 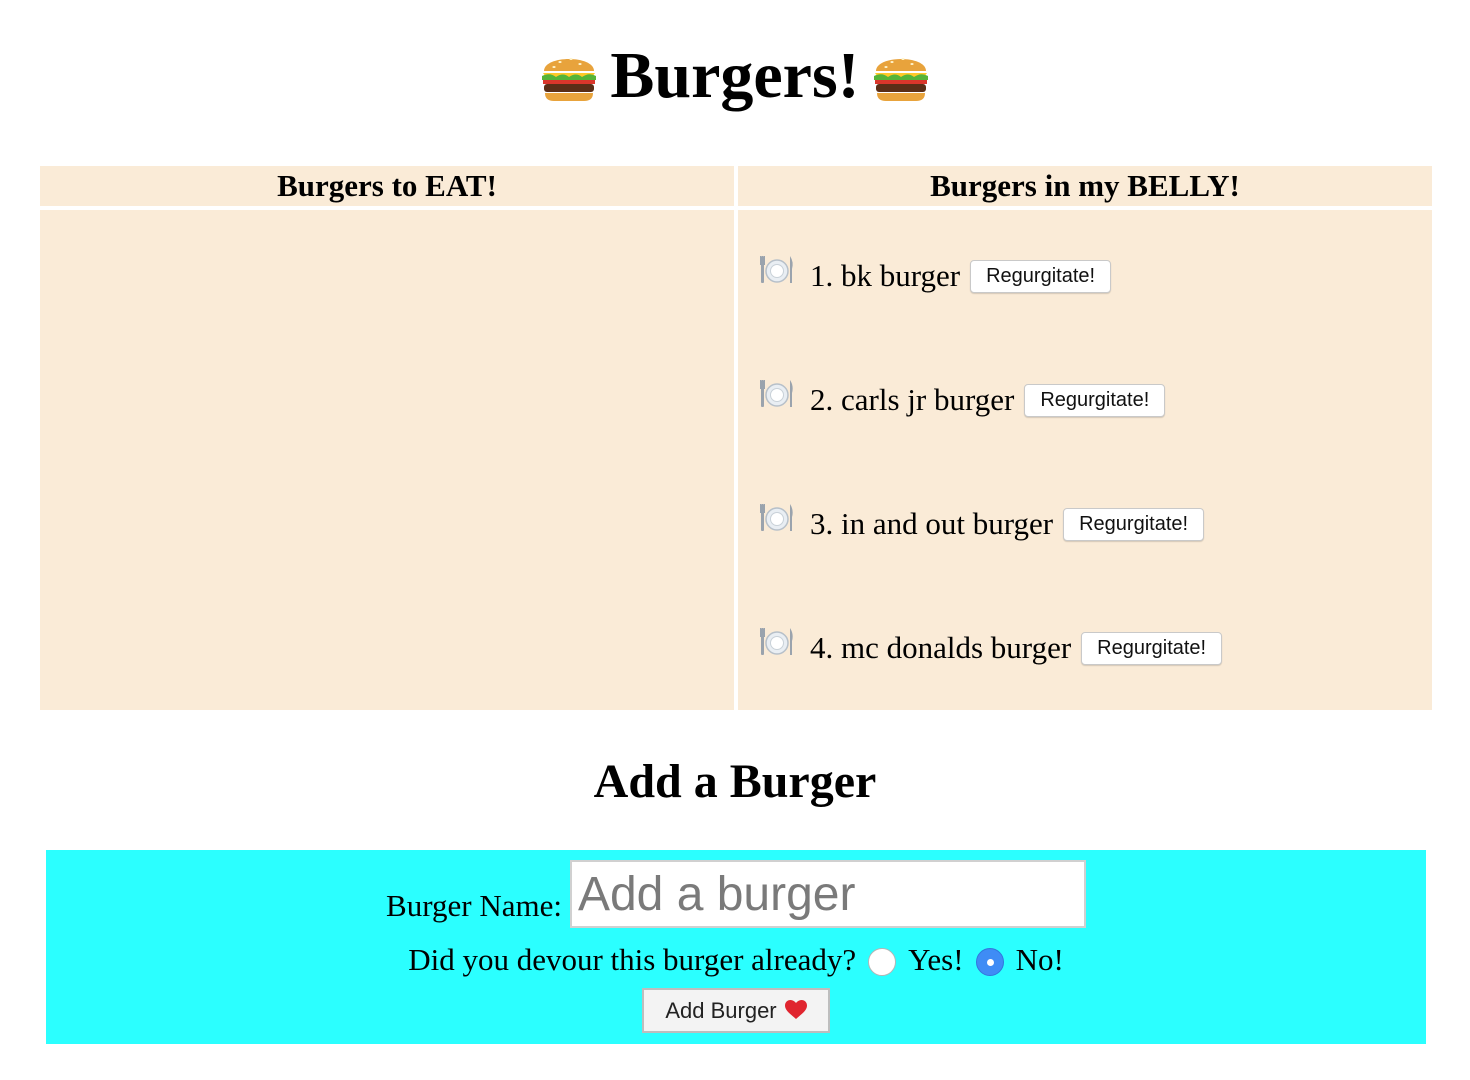 I want to click on burger-name-label: Burger Name:, so click(x=474, y=905).